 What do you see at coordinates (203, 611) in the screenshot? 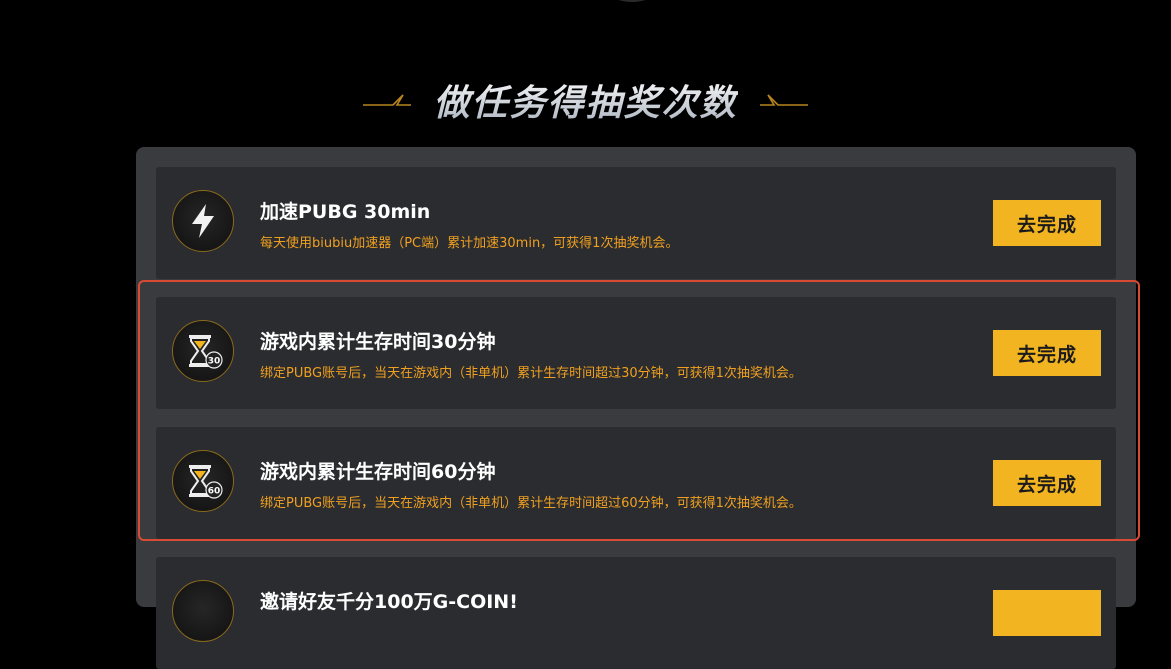
I see `invite-icon` at bounding box center [203, 611].